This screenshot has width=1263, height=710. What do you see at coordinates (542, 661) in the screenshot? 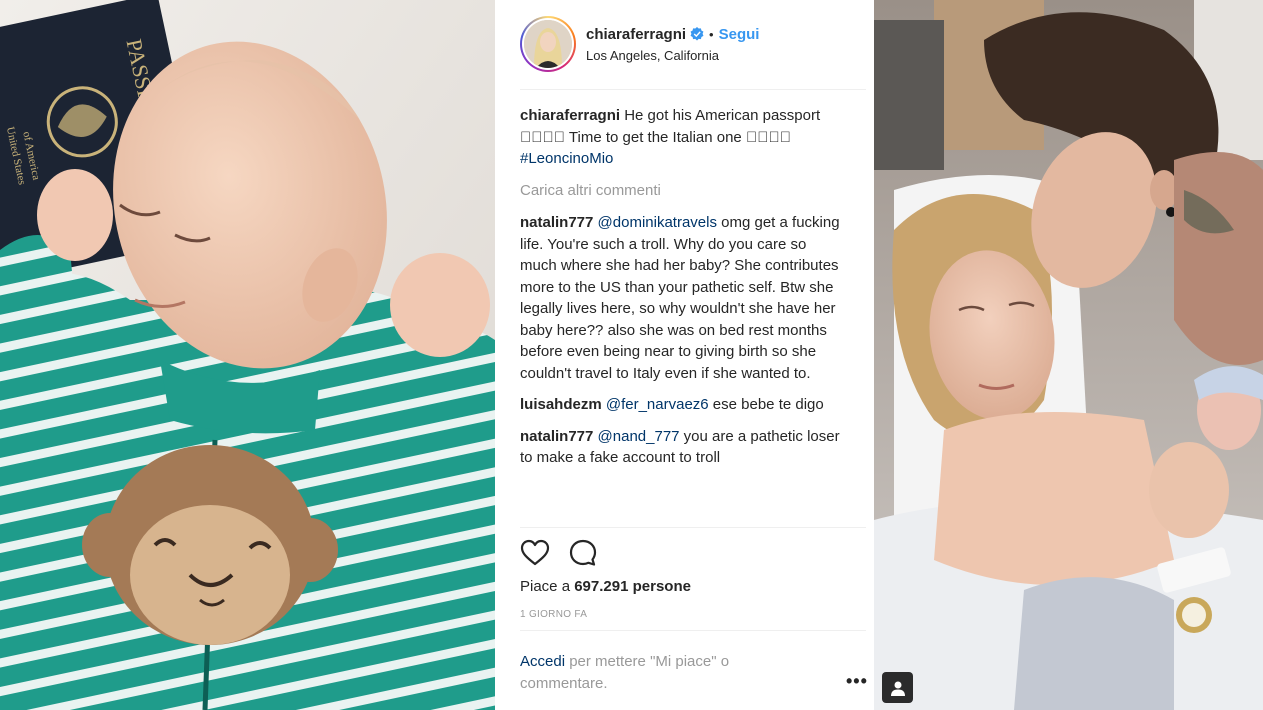
I see `login-link: Accedi` at bounding box center [542, 661].